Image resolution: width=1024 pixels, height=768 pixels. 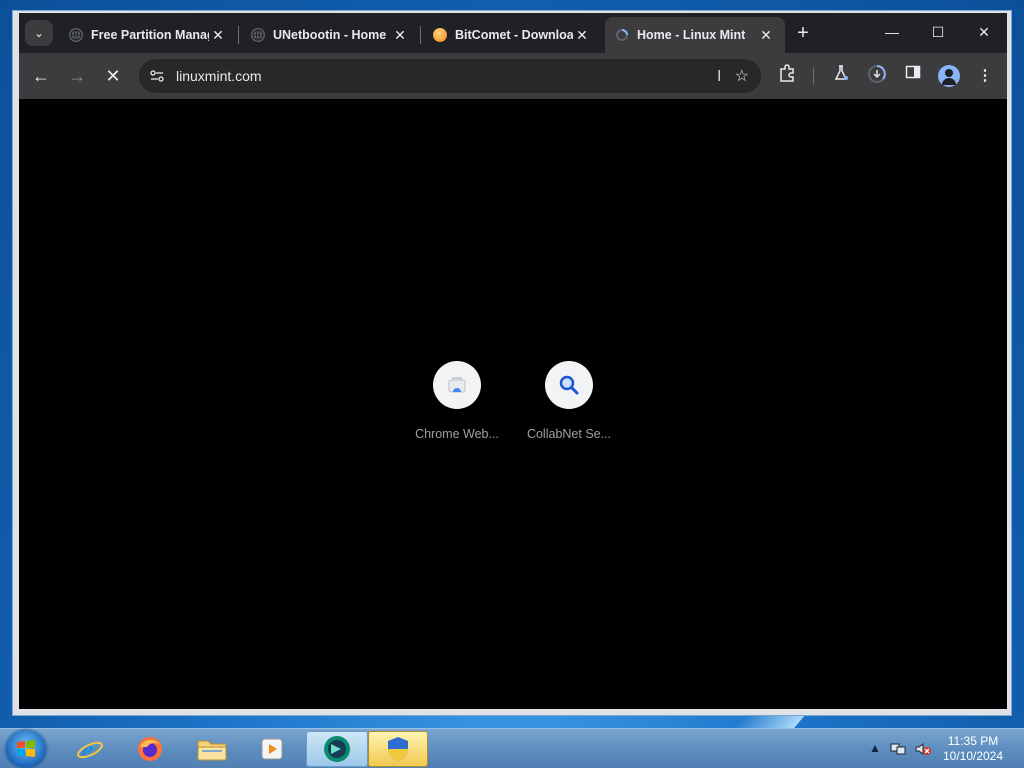 I want to click on taskbar-firefox, so click(x=150, y=749).